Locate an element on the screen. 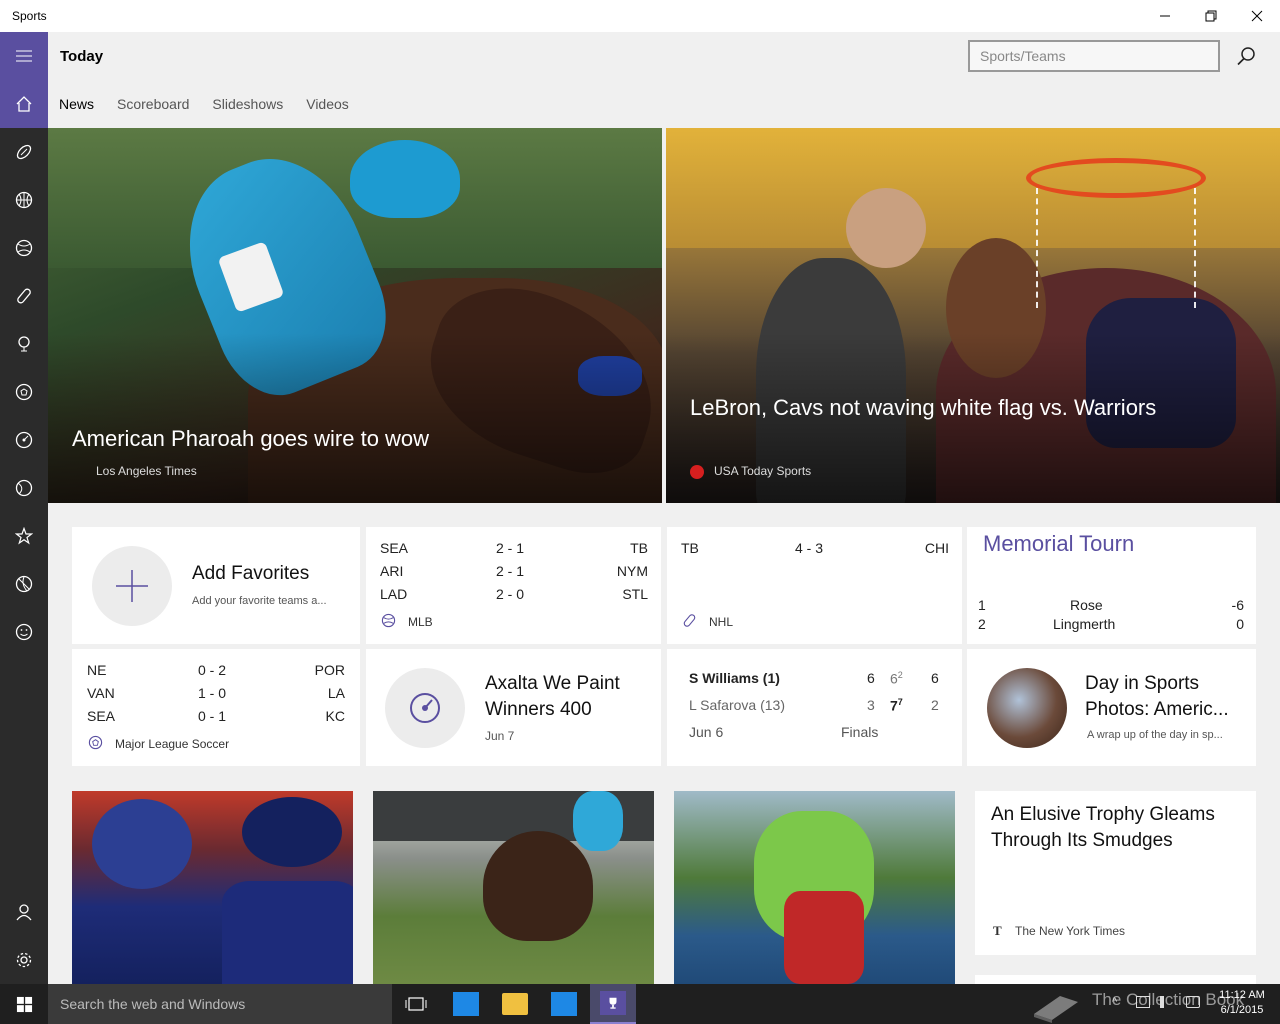 The width and height of the screenshot is (1280, 1024). rail-item-settings is located at coordinates (24, 960).